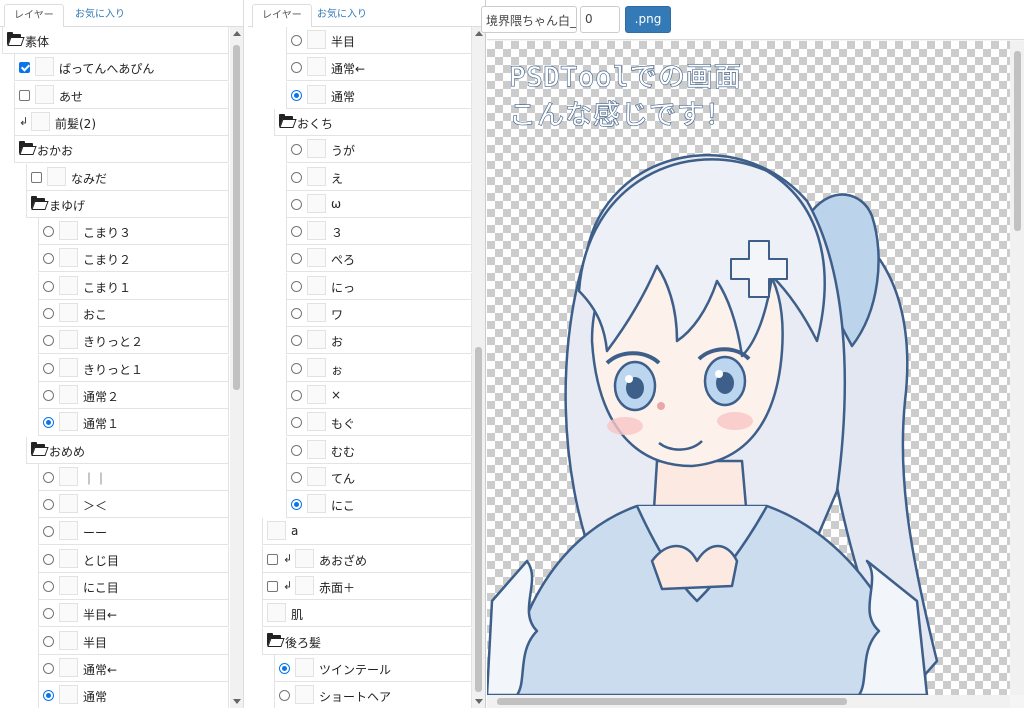 The height and width of the screenshot is (708, 1024). I want to click on layer-row: お, so click(379, 341).